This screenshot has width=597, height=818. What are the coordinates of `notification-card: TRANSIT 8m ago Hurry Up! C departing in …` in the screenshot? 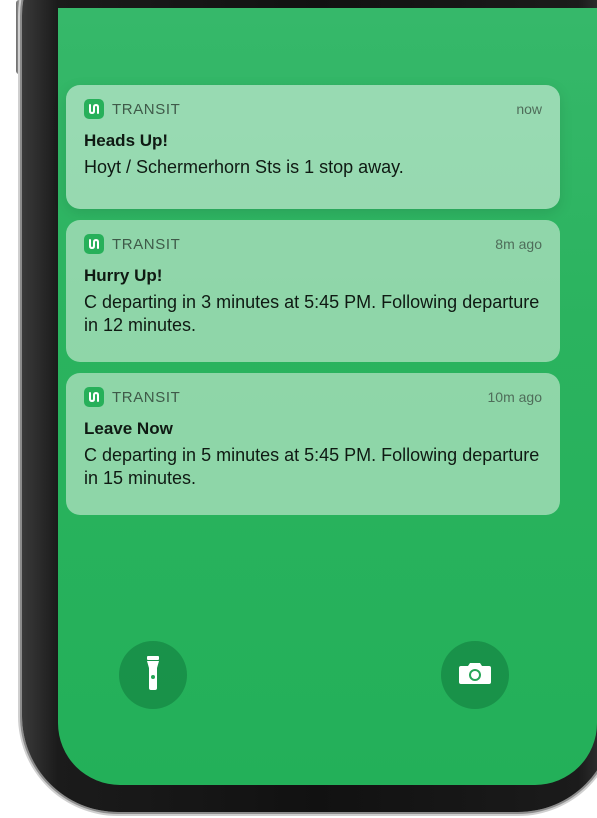 It's located at (313, 291).